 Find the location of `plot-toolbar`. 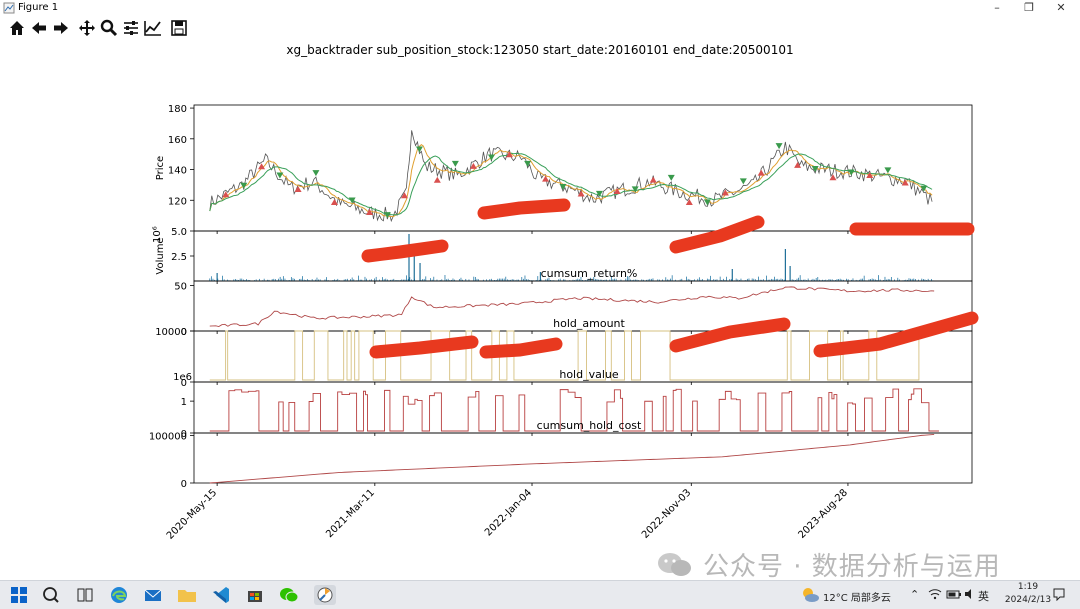

plot-toolbar is located at coordinates (540, 28).